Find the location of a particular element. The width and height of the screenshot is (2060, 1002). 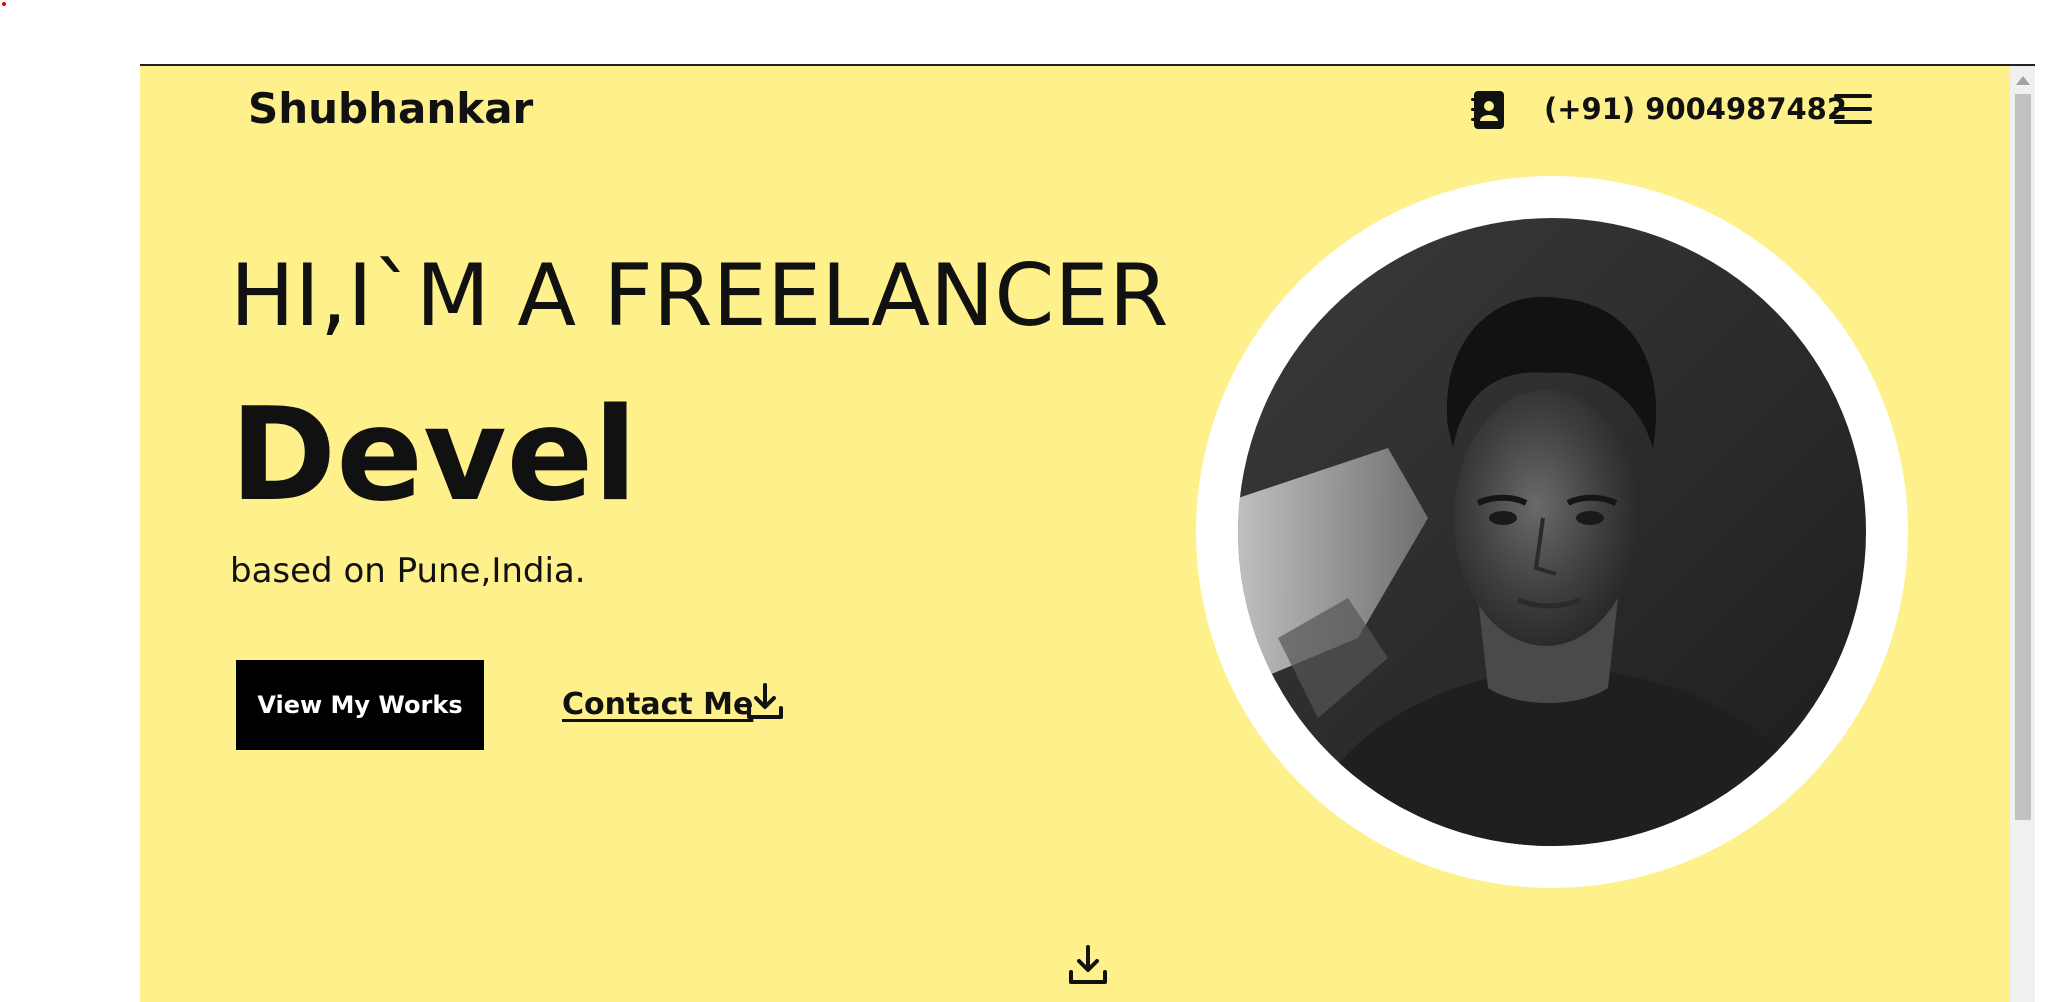

hero-role-typing: Devel is located at coordinates (434, 455).